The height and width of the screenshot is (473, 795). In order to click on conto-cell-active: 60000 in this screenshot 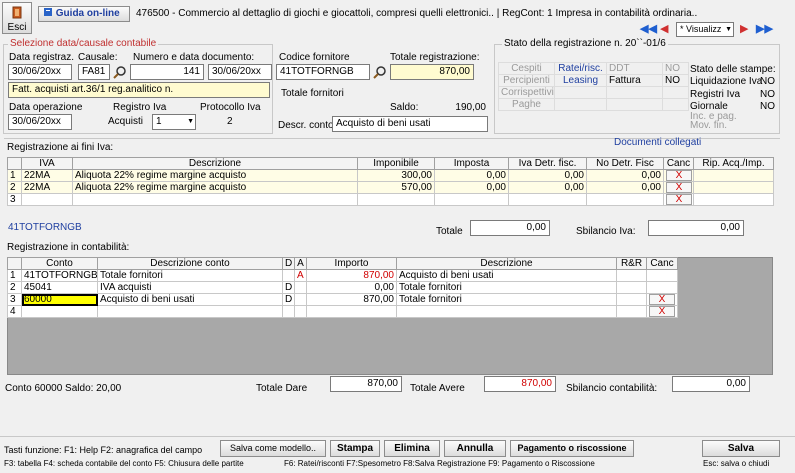, I will do `click(59, 299)`.